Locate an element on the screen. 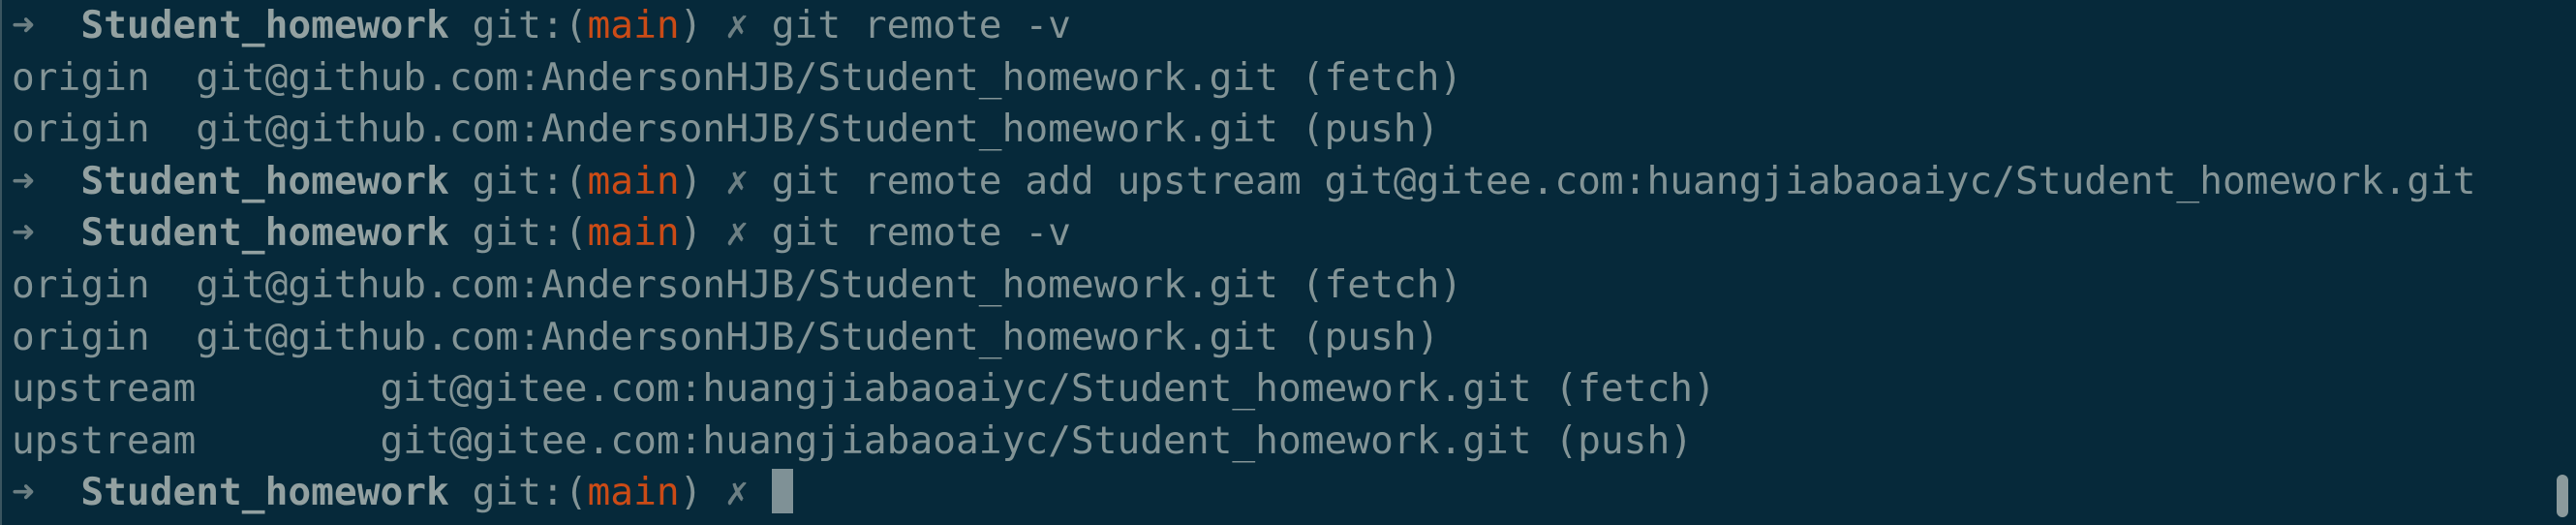  text-cursor is located at coordinates (782, 491).